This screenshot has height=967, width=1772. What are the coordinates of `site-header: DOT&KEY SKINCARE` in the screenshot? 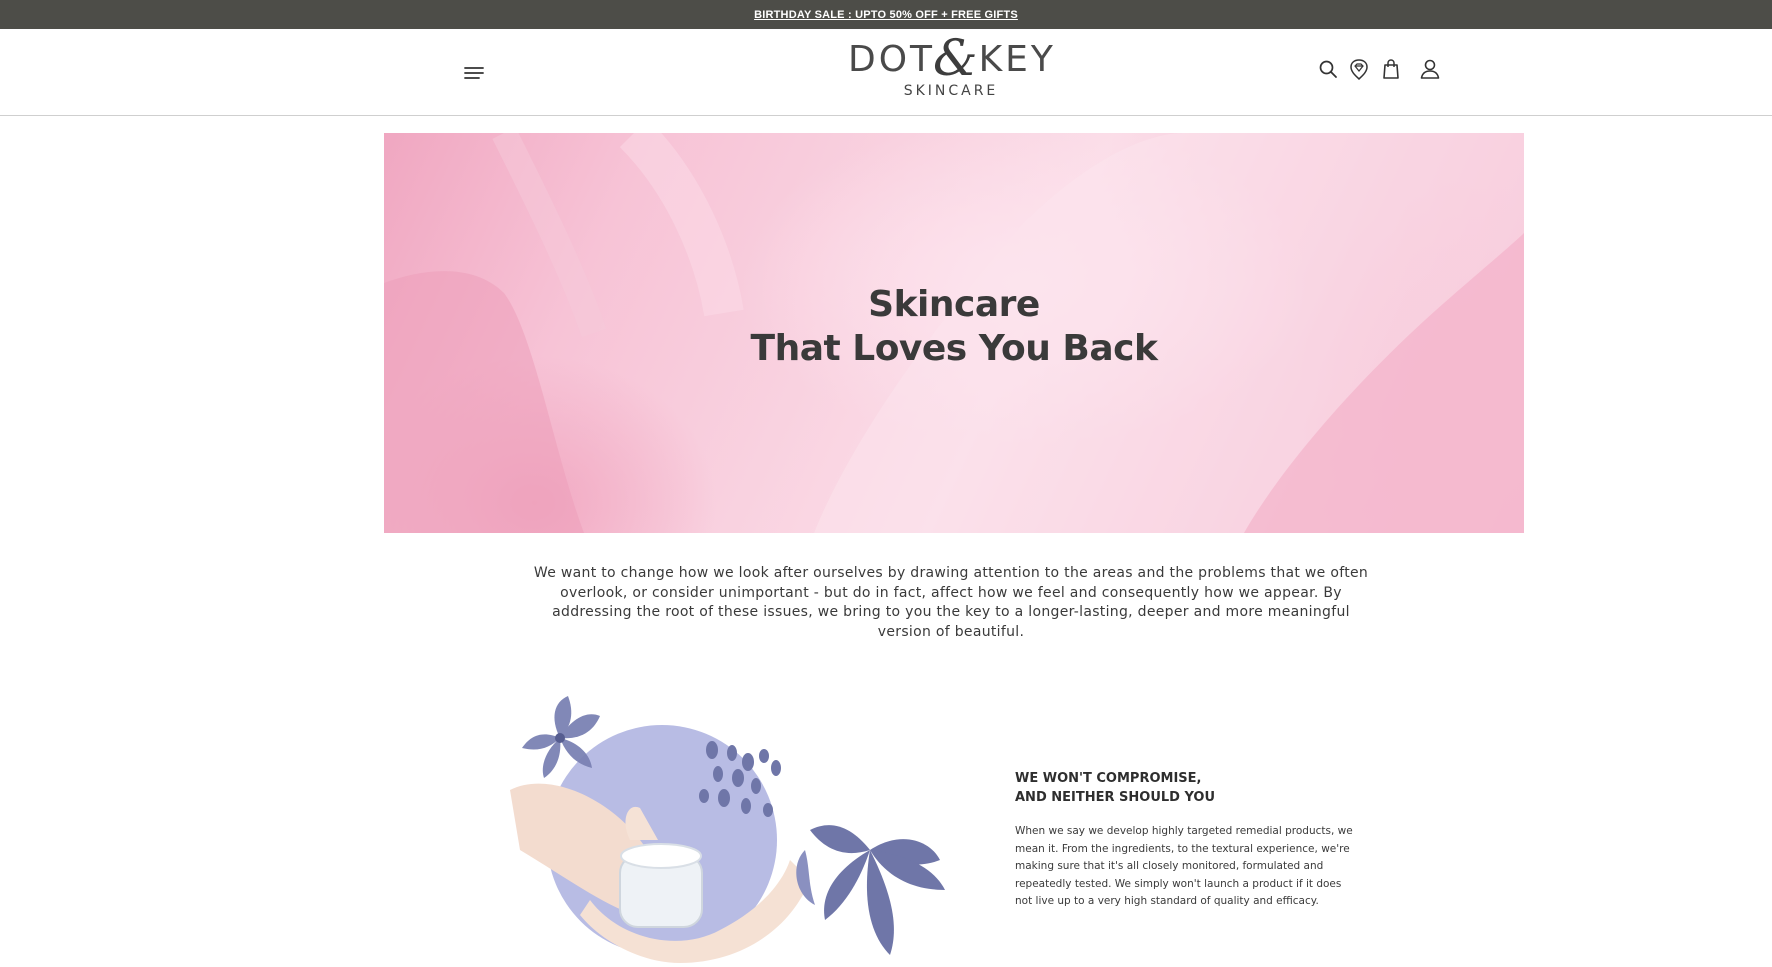 It's located at (886, 72).